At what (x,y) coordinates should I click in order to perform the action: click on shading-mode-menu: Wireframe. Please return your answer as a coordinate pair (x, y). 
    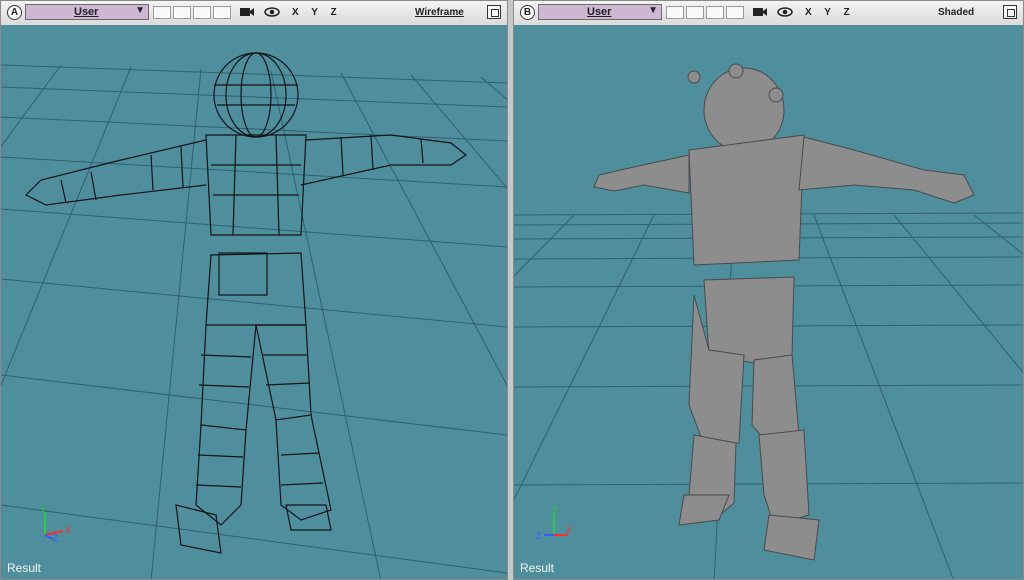
    Looking at the image, I should click on (439, 12).